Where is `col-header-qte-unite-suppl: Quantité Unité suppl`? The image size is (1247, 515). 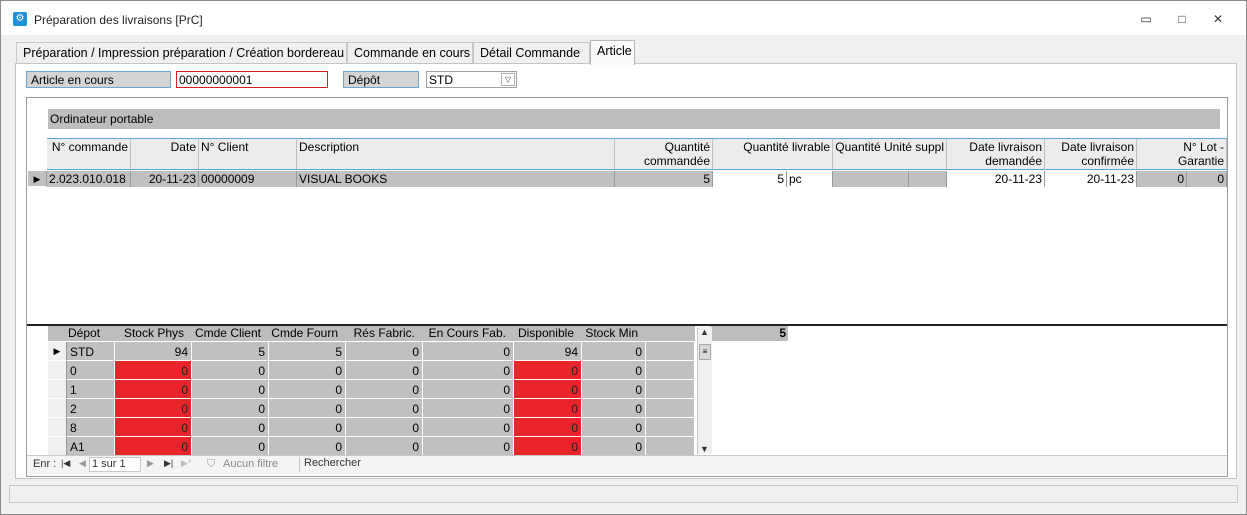 col-header-qte-unite-suppl: Quantité Unité suppl is located at coordinates (890, 154).